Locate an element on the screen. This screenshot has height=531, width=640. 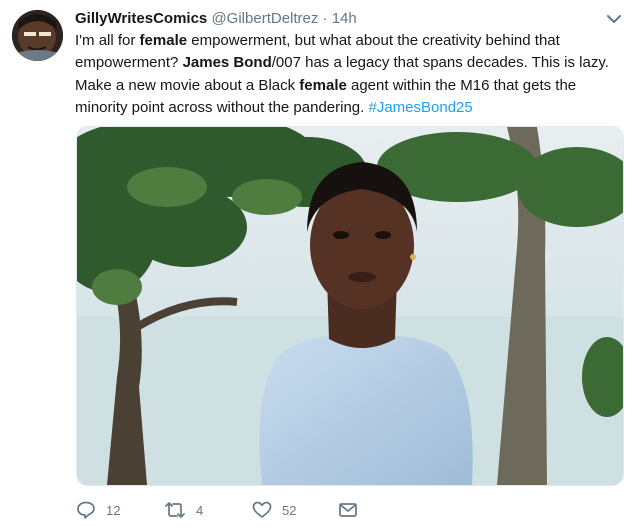
retweet-button: 4 is located at coordinates (183, 510).